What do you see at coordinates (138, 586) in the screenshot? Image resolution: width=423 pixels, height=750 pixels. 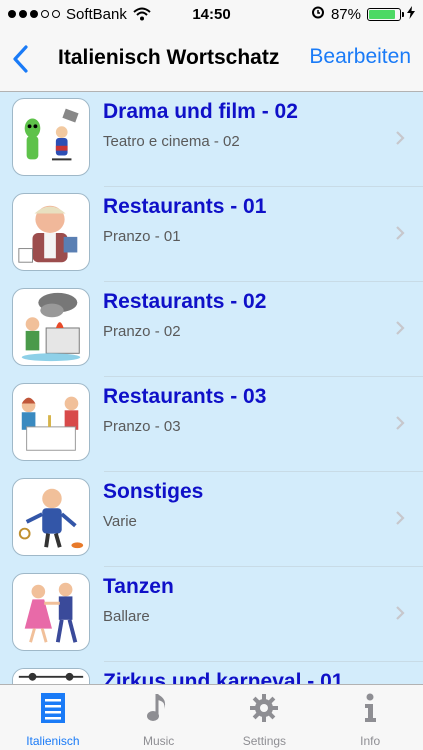 I see `list-item-title: Tanzen` at bounding box center [138, 586].